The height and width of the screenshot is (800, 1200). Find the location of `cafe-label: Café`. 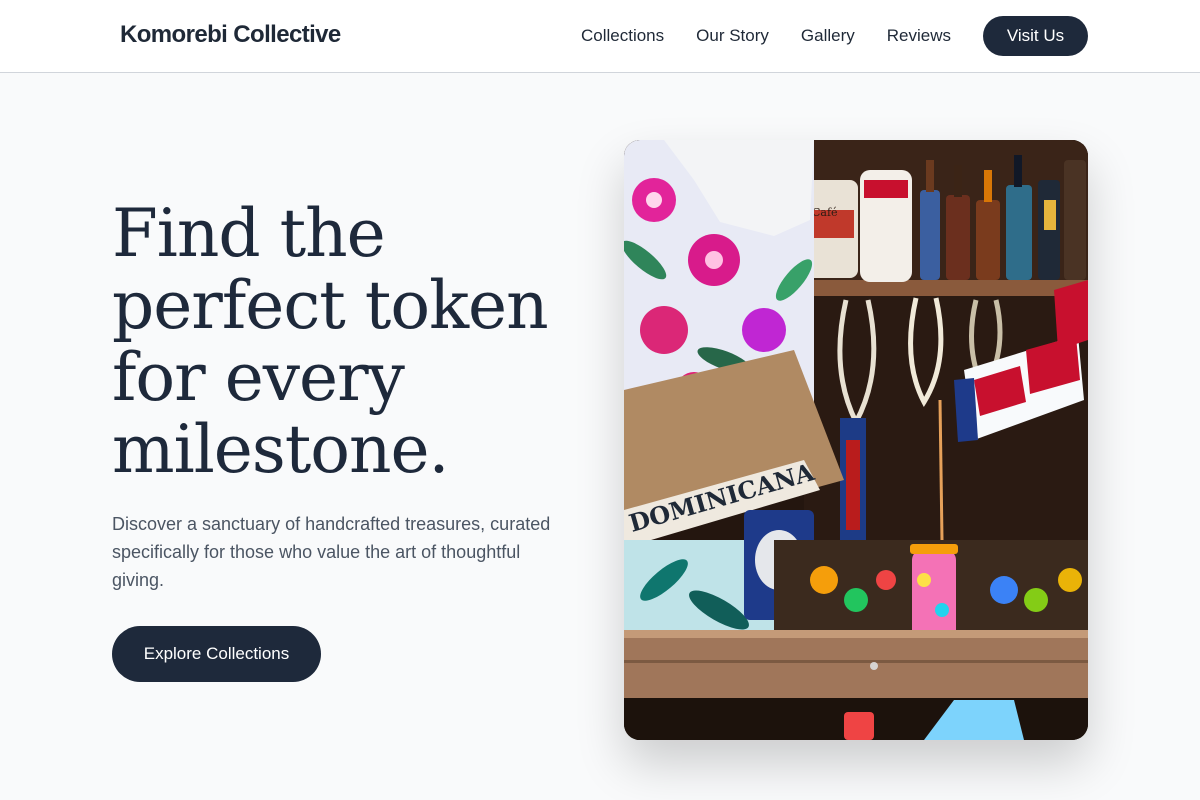

cafe-label: Café is located at coordinates (825, 212).